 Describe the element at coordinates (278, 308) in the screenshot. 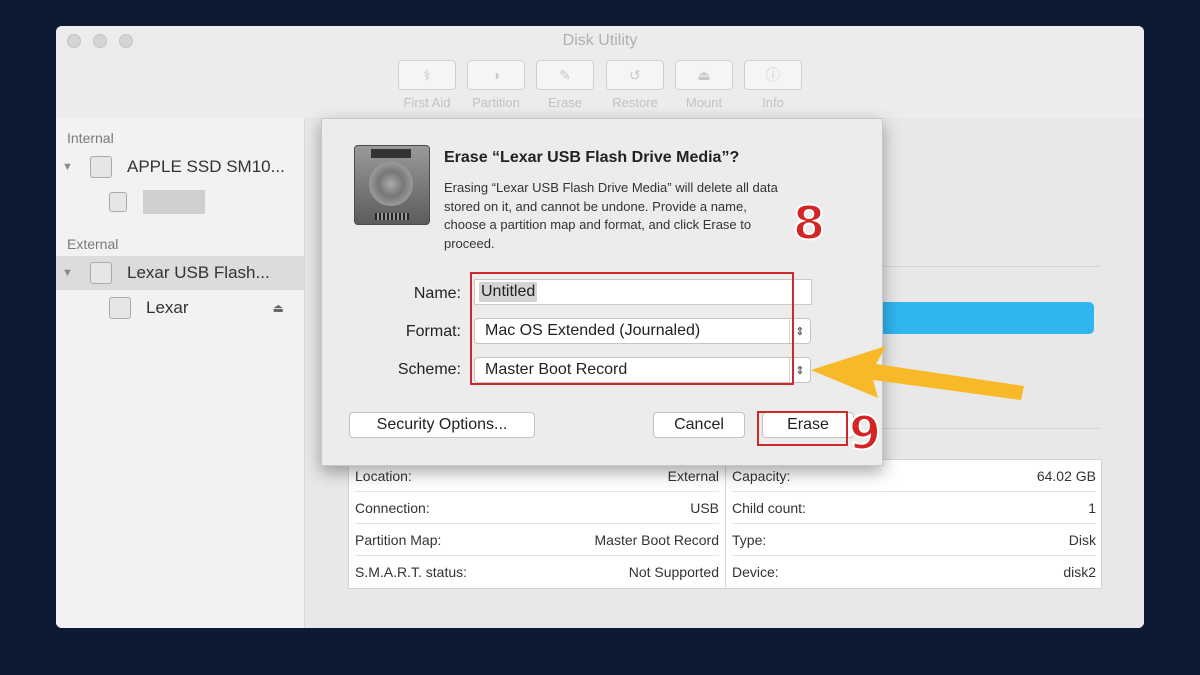

I see `eject-icon: ⏏` at that location.